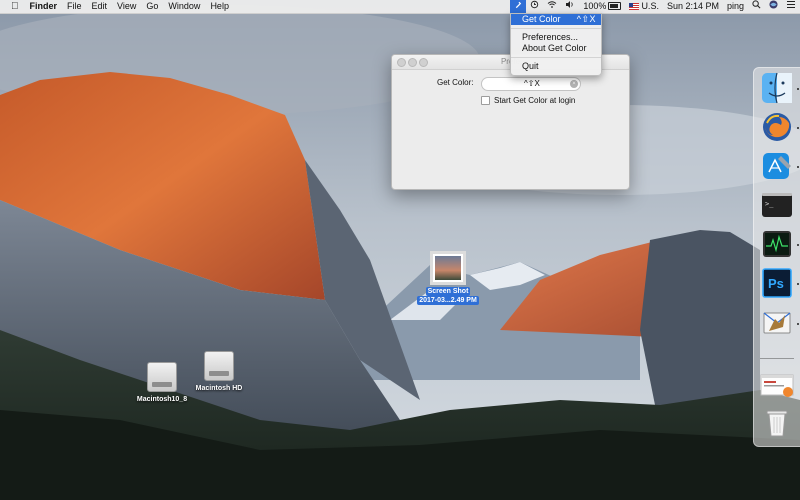  What do you see at coordinates (570, 6) in the screenshot?
I see `volume-icon` at bounding box center [570, 6].